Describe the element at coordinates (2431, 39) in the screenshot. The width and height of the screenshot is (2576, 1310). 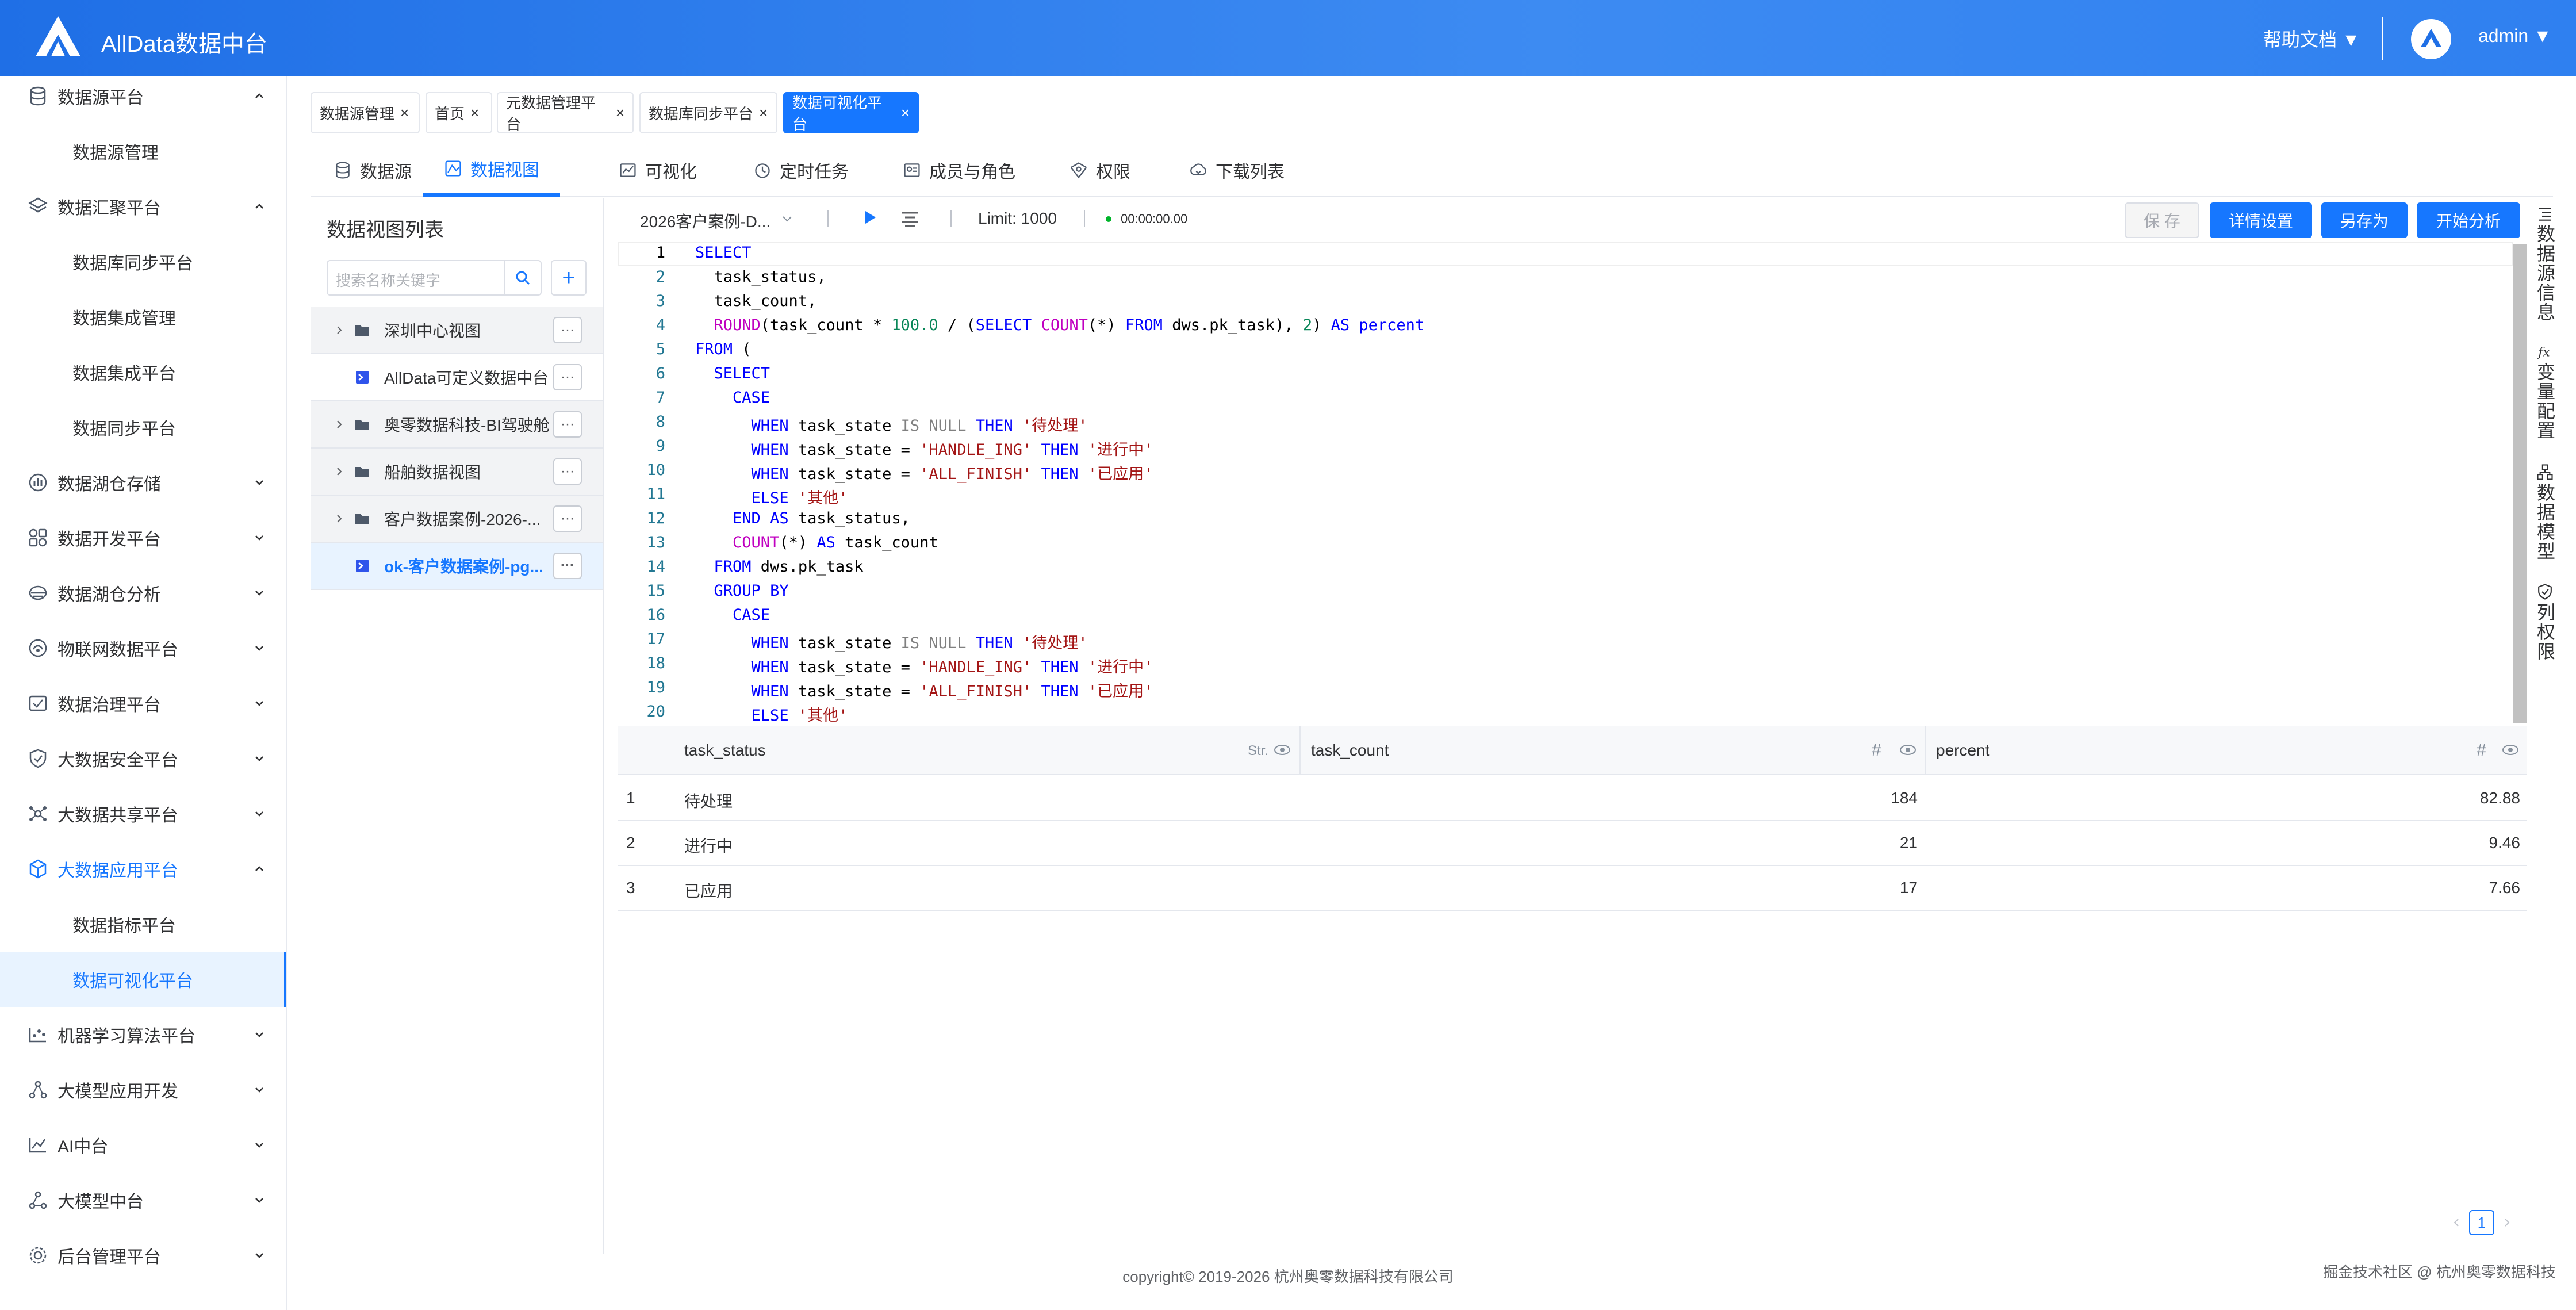
I see `avatar` at that location.